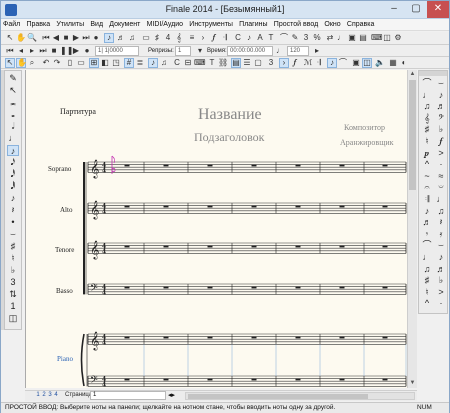 Image resolution: width=450 pixels, height=413 pixels. Describe the element at coordinates (412, 135) in the screenshot. I see `vertical-scroll-thumb` at that location.